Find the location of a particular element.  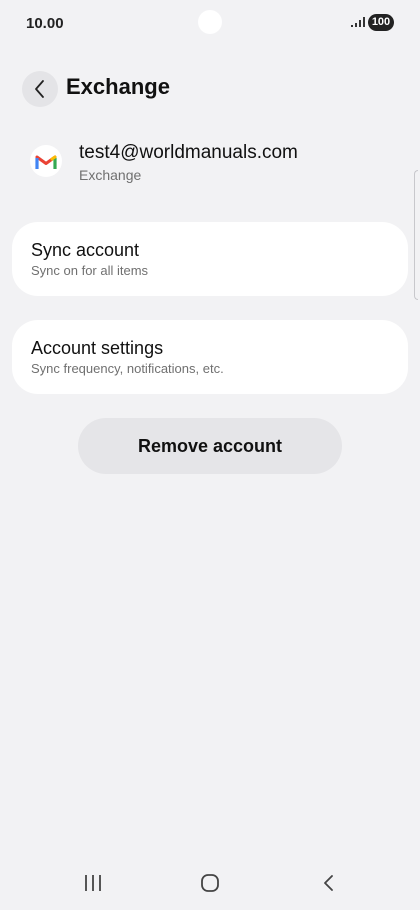

signal-icon is located at coordinates (358, 22).